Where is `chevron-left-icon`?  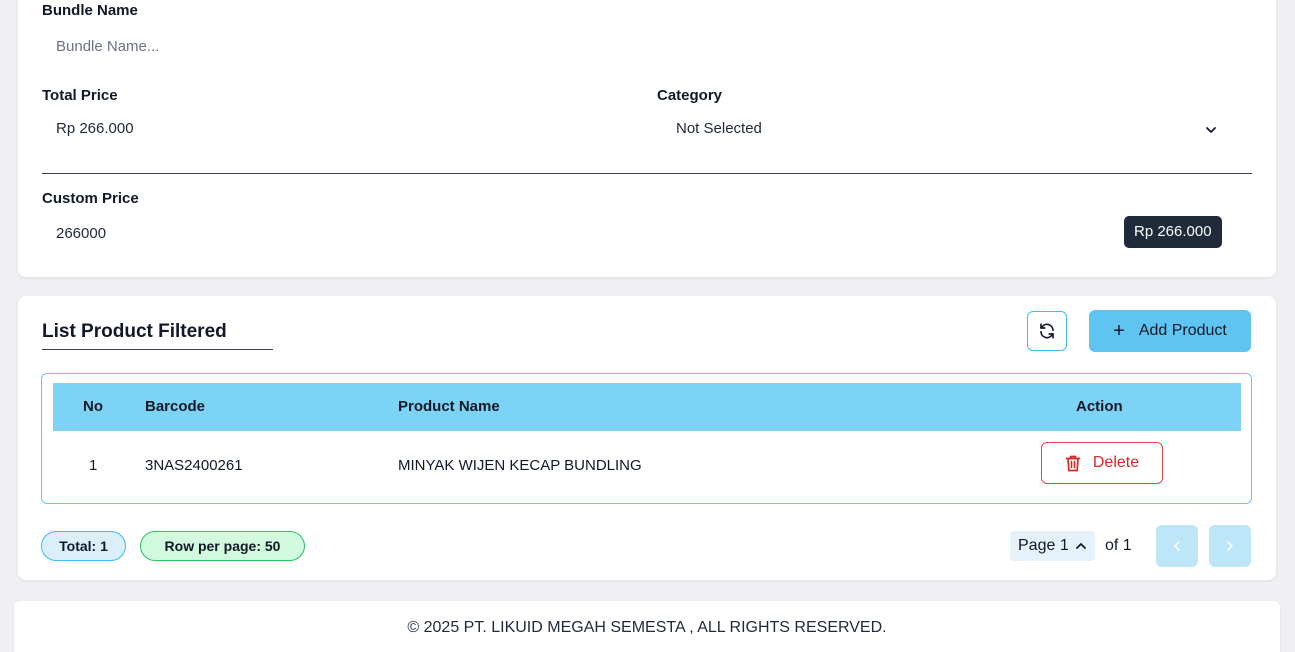
chevron-left-icon is located at coordinates (1177, 546).